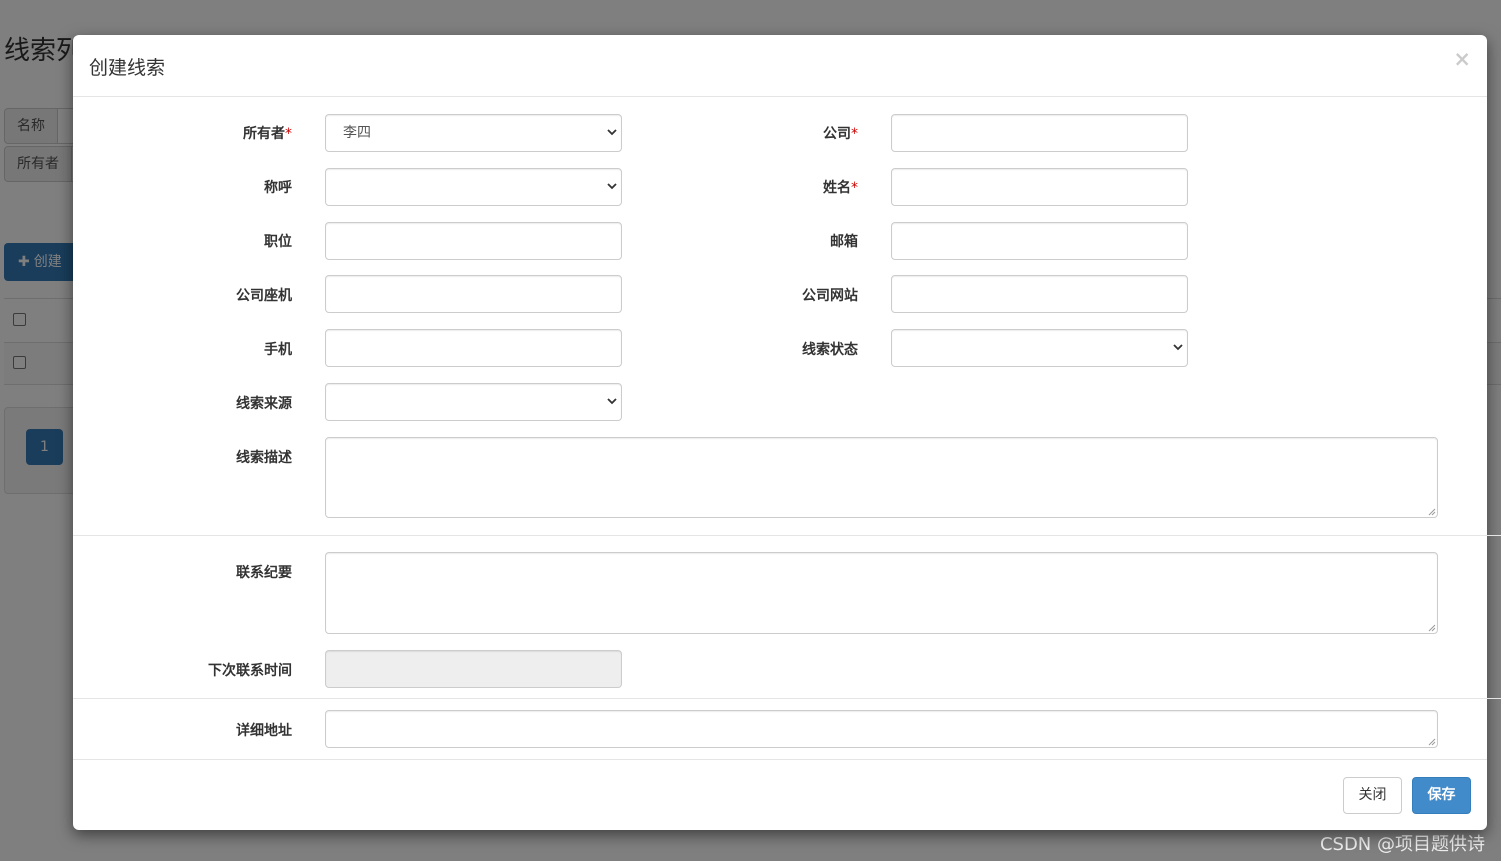 This screenshot has width=1501, height=861. Describe the element at coordinates (780, 66) in the screenshot. I see `modal-header: 创建线索 ×` at that location.